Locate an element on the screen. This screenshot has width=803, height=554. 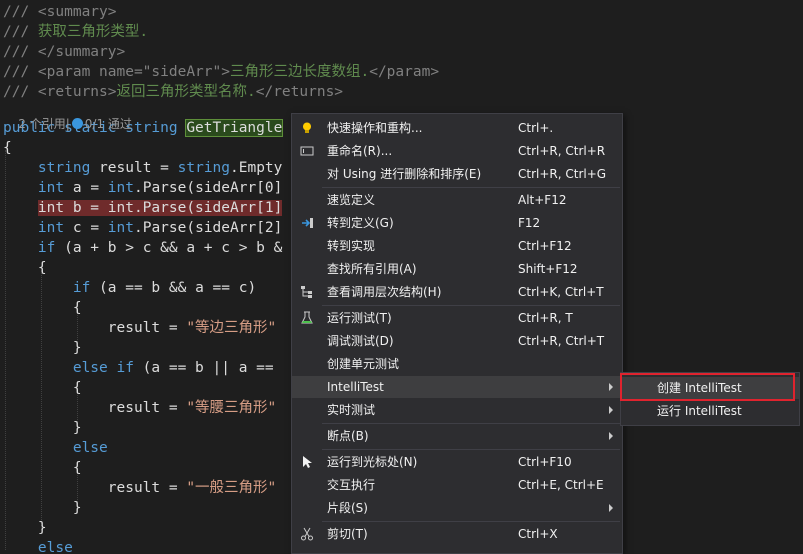
menu-item-snippet: 片段(S) is located at coordinates (457, 508).